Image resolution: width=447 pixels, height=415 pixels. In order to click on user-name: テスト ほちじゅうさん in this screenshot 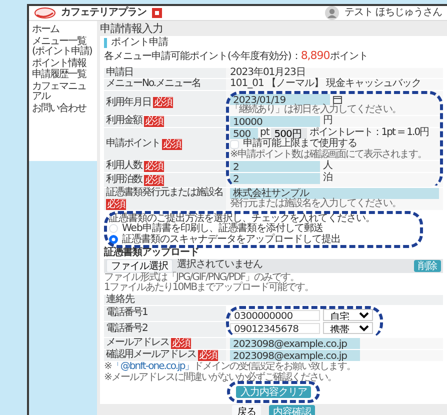, I will do `click(393, 13)`.